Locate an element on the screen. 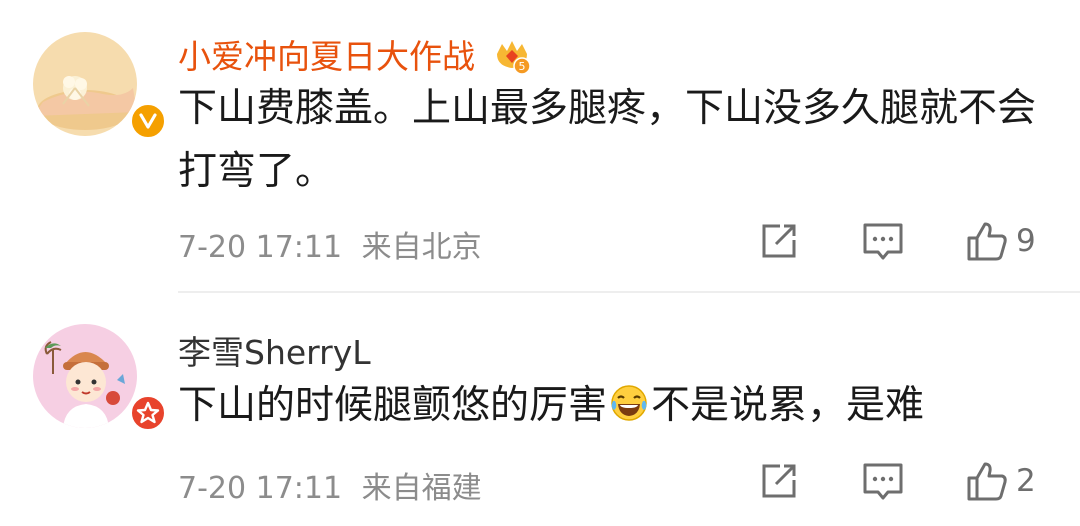  comment-meta: 7-20 17:11 来自北京 is located at coordinates (330, 244).